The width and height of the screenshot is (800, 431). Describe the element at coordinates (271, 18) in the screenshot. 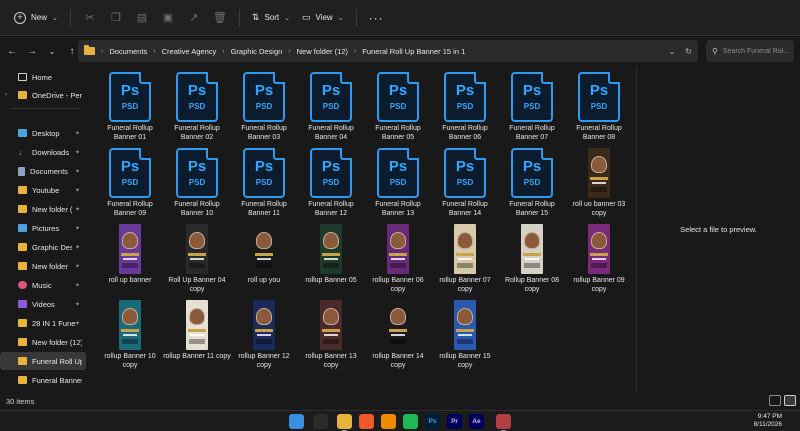

I see `sort-button: ⇅ Sort ⌄` at that location.